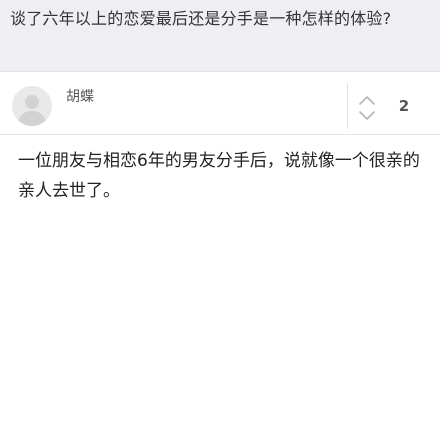 The width and height of the screenshot is (440, 440). I want to click on default-avatar-icon, so click(32, 106).